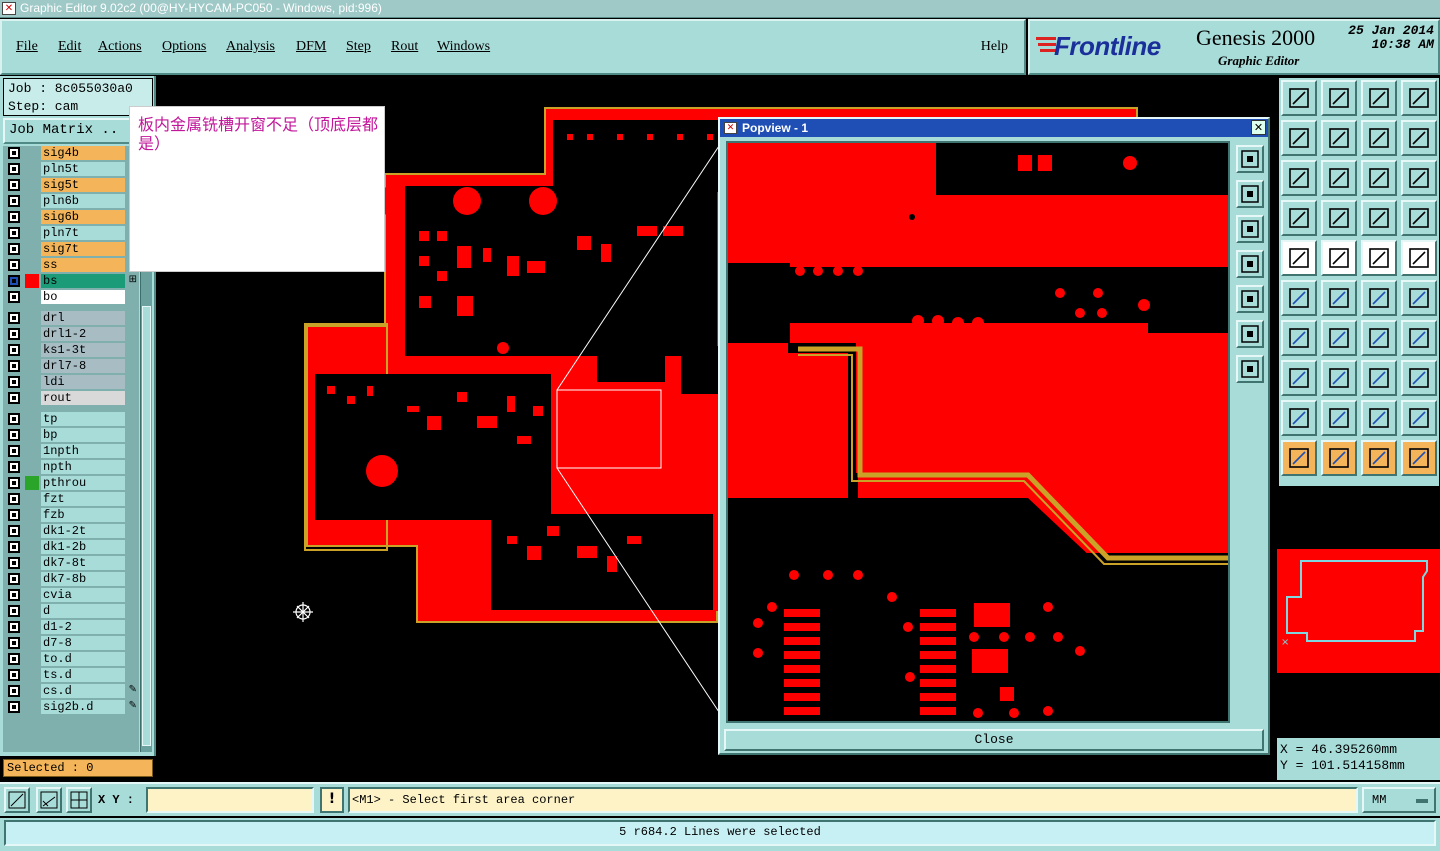  What do you see at coordinates (71, 217) in the screenshot?
I see `layer-row: sig6b✎` at bounding box center [71, 217].